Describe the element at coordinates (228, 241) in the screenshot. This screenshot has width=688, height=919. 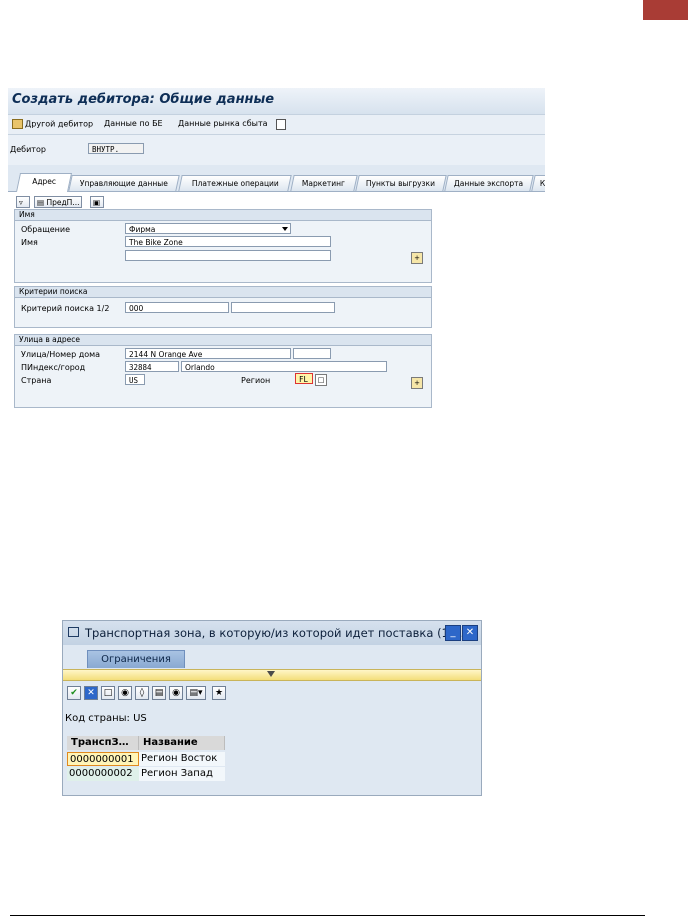
I see `name-field: The Bike Zone` at that location.